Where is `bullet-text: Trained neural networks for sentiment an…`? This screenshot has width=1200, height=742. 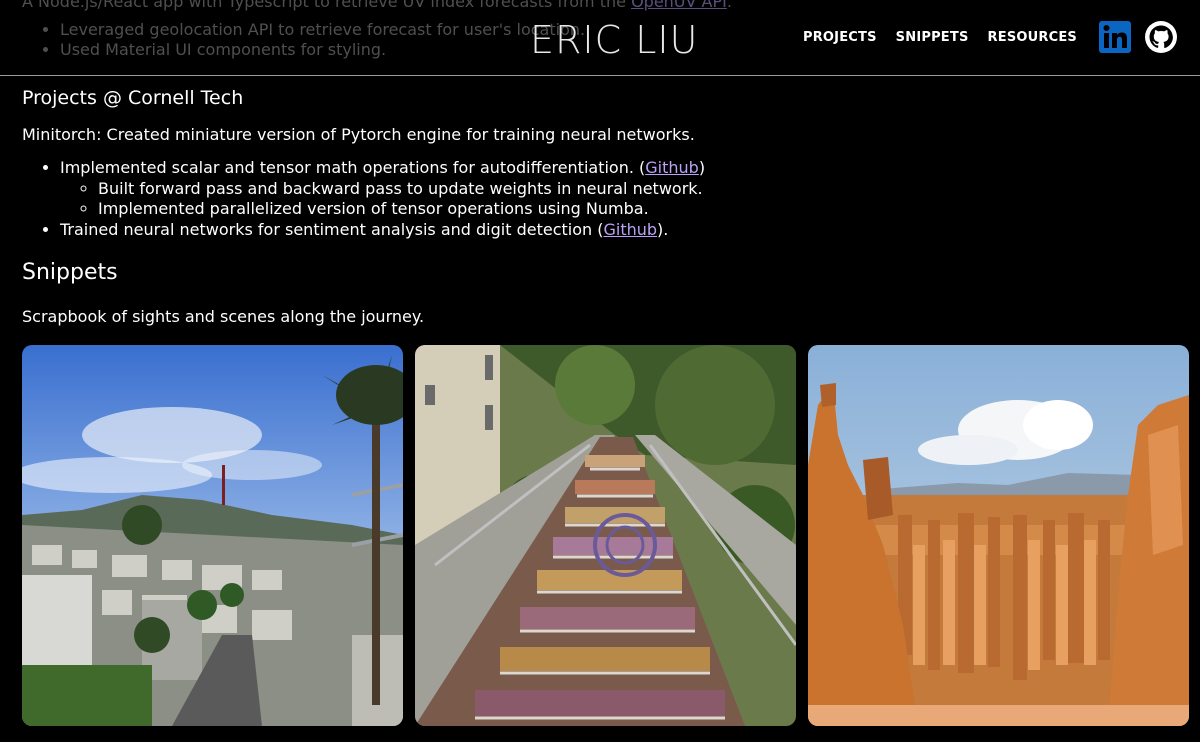
bullet-text: Trained neural networks for sentiment an… is located at coordinates (332, 229).